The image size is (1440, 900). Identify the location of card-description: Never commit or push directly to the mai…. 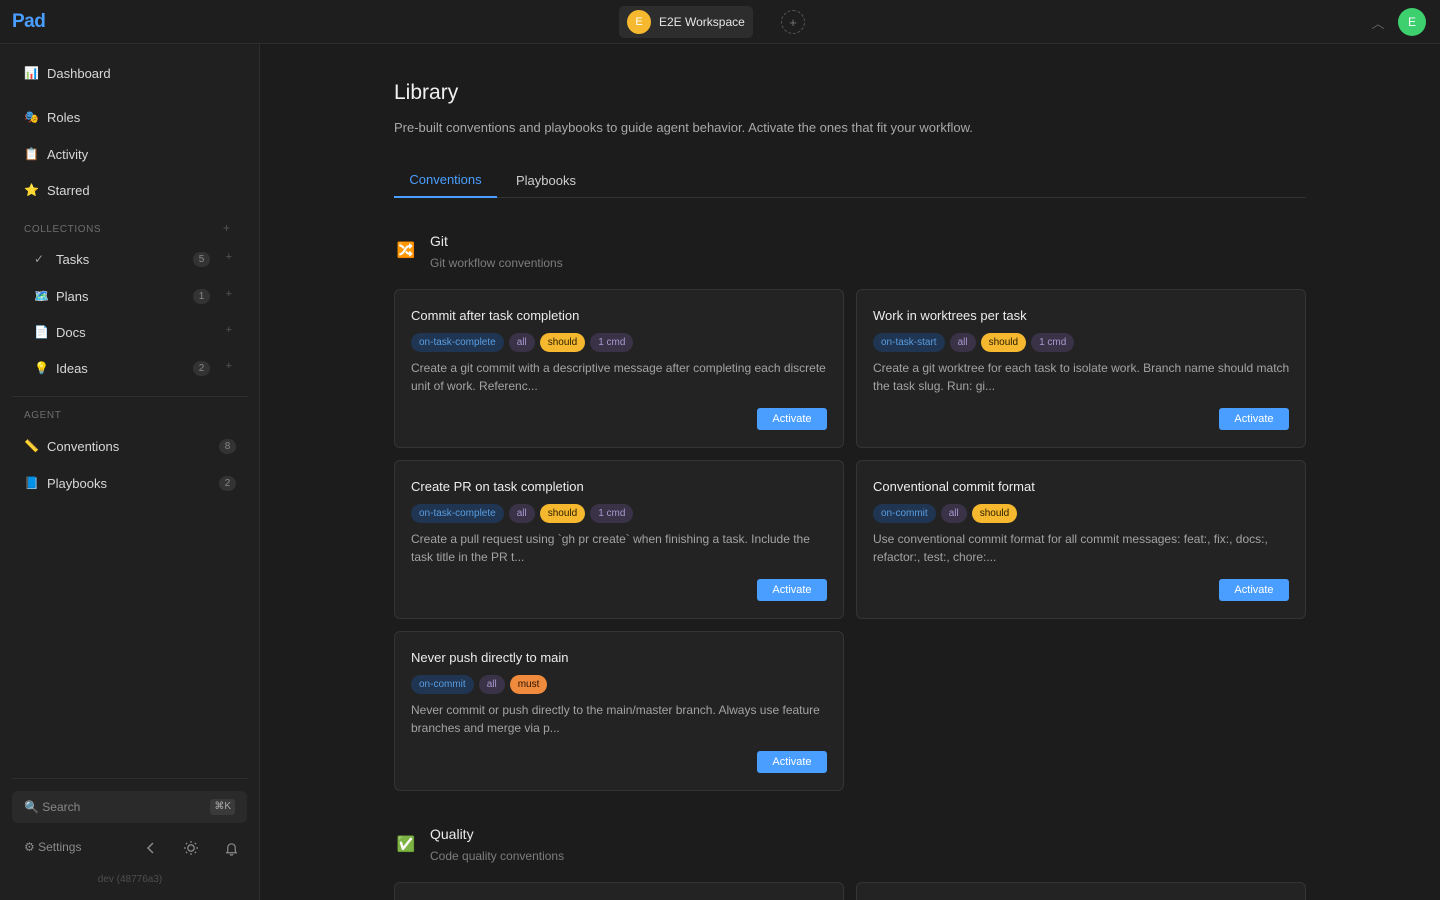
(615, 719).